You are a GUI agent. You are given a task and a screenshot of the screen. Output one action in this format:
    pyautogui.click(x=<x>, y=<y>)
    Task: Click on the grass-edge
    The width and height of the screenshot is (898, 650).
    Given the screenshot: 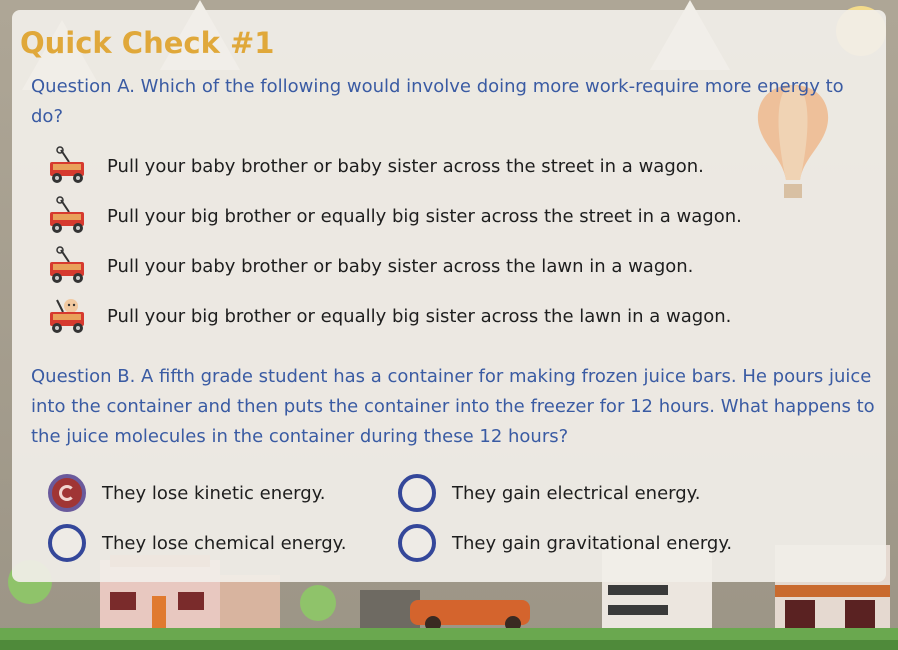 What is the action you would take?
    pyautogui.click(x=449, y=645)
    